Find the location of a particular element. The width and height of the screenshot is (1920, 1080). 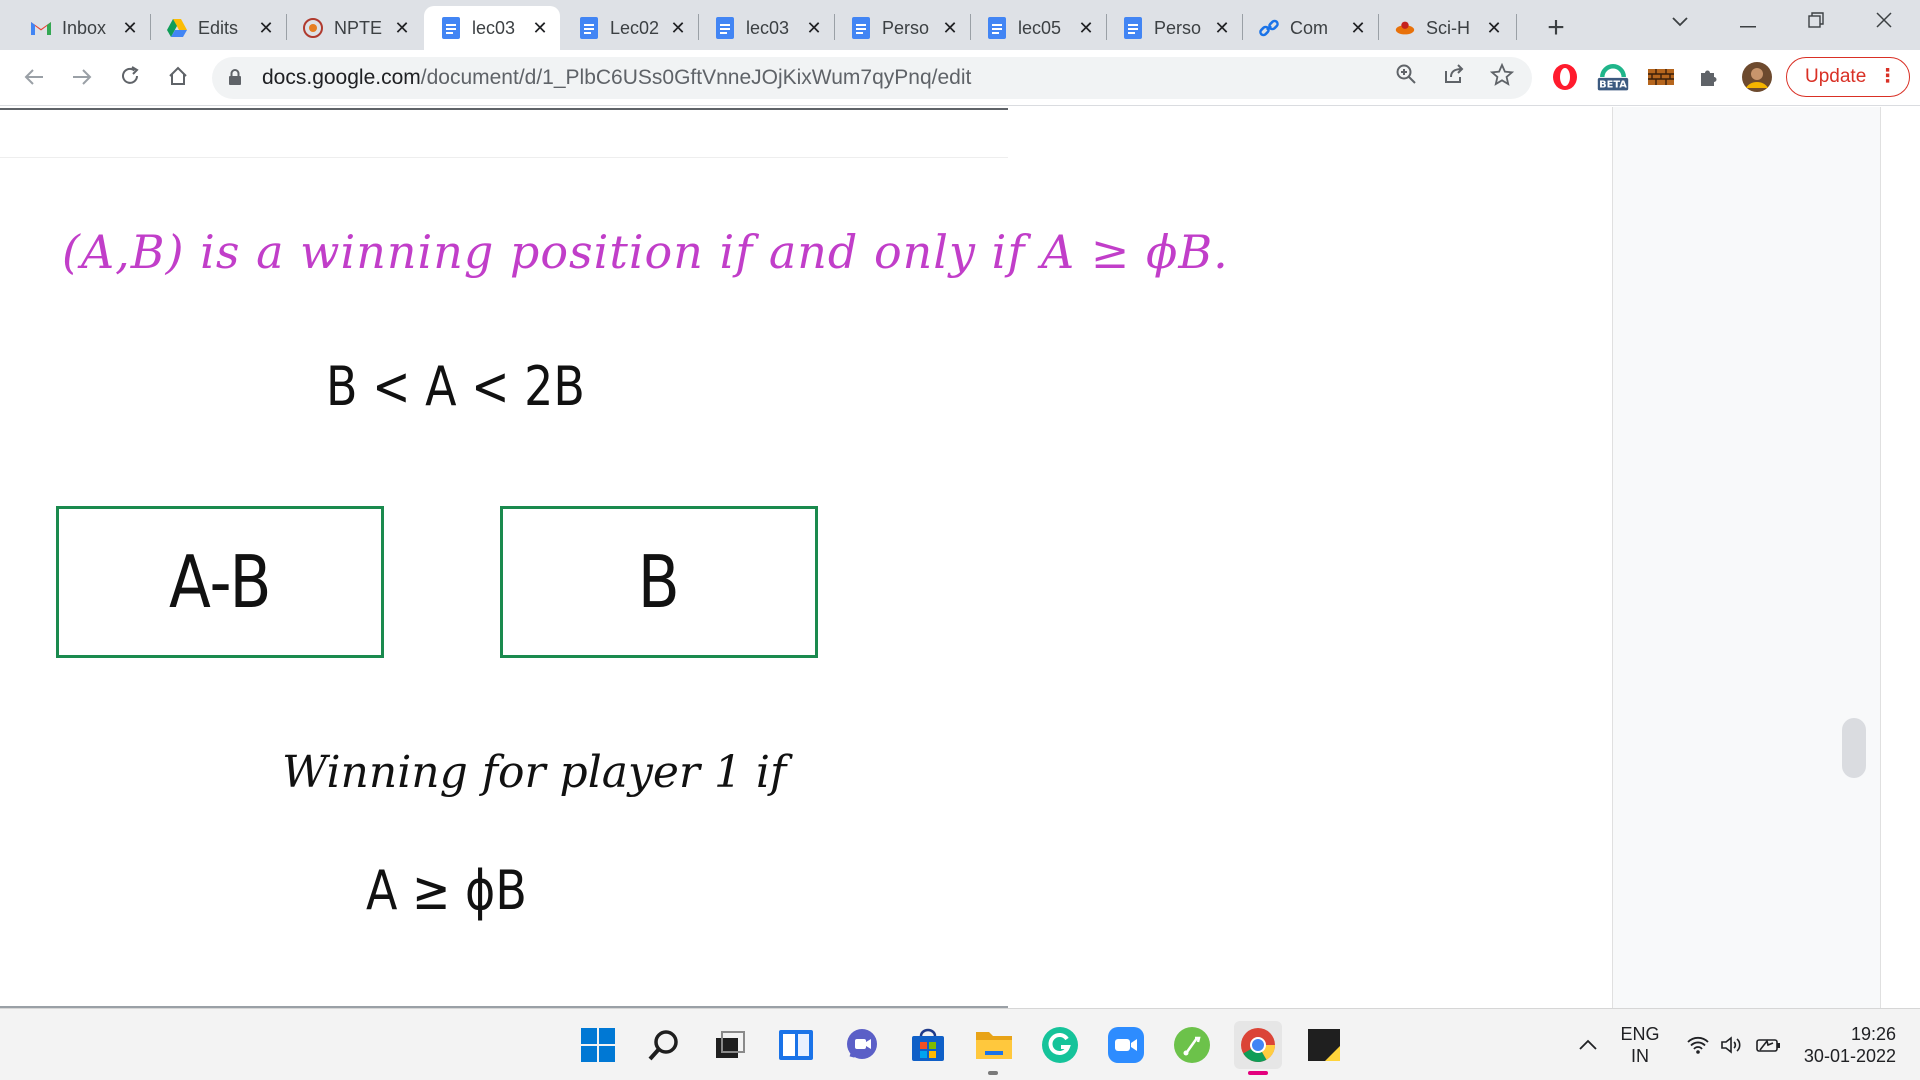

battery-icon is located at coordinates (1767, 1044).